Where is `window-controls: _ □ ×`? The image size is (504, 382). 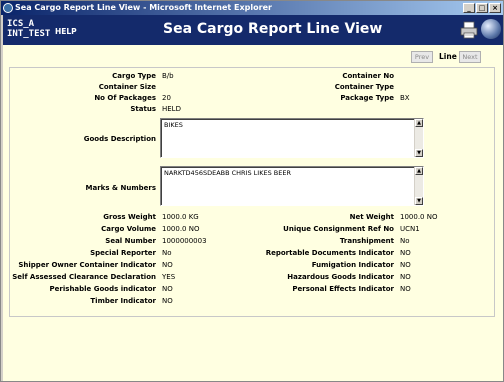
window-controls: _ □ × is located at coordinates (482, 8).